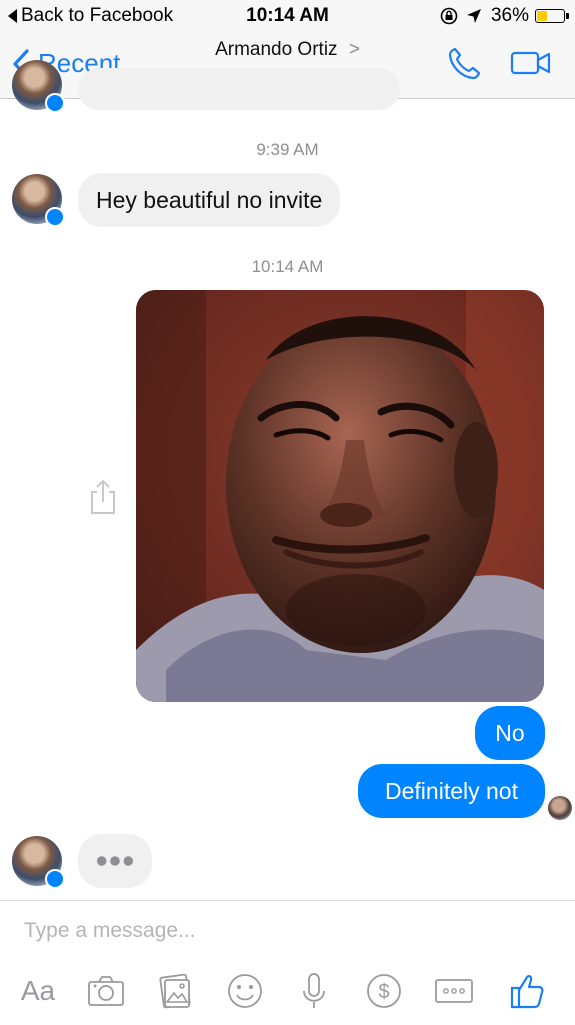 The width and height of the screenshot is (575, 1025). I want to click on battery-percent: 36%, so click(509, 15).